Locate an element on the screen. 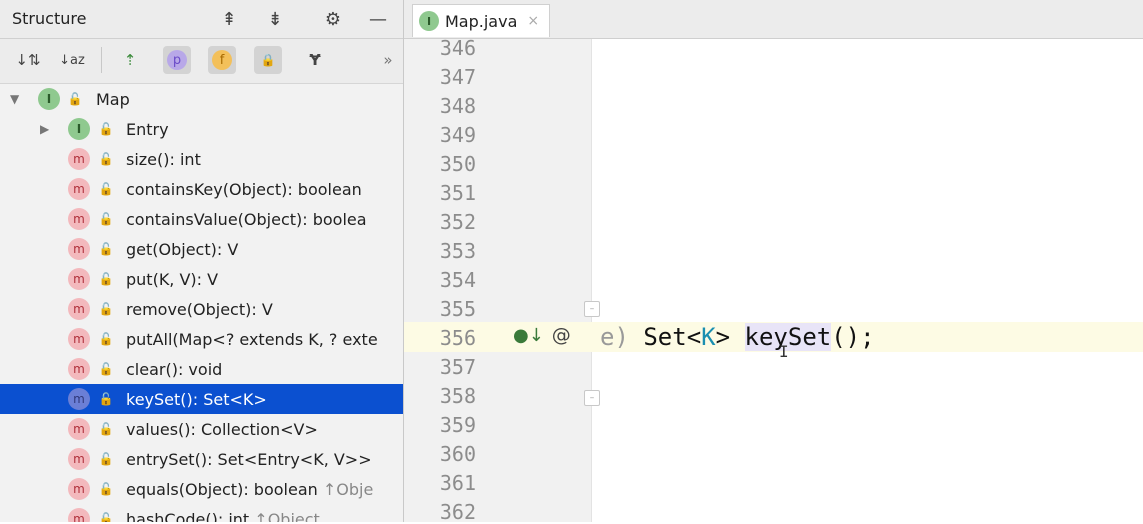 The width and height of the screenshot is (1143, 524). tree-node-method: m 🔓 get(Object): V is located at coordinates (201, 249).